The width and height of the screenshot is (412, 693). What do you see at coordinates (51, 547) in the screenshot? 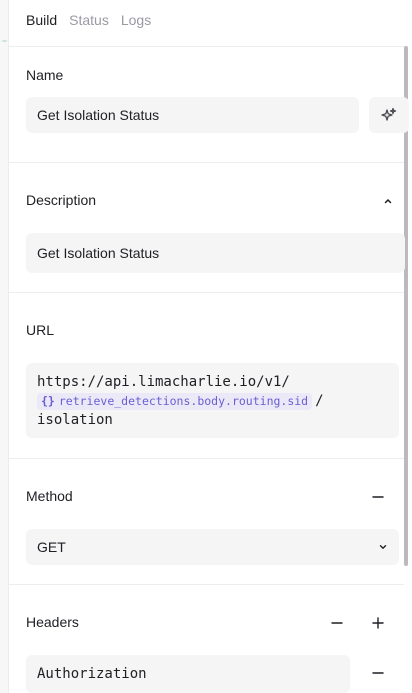
I see `method-value: GET` at bounding box center [51, 547].